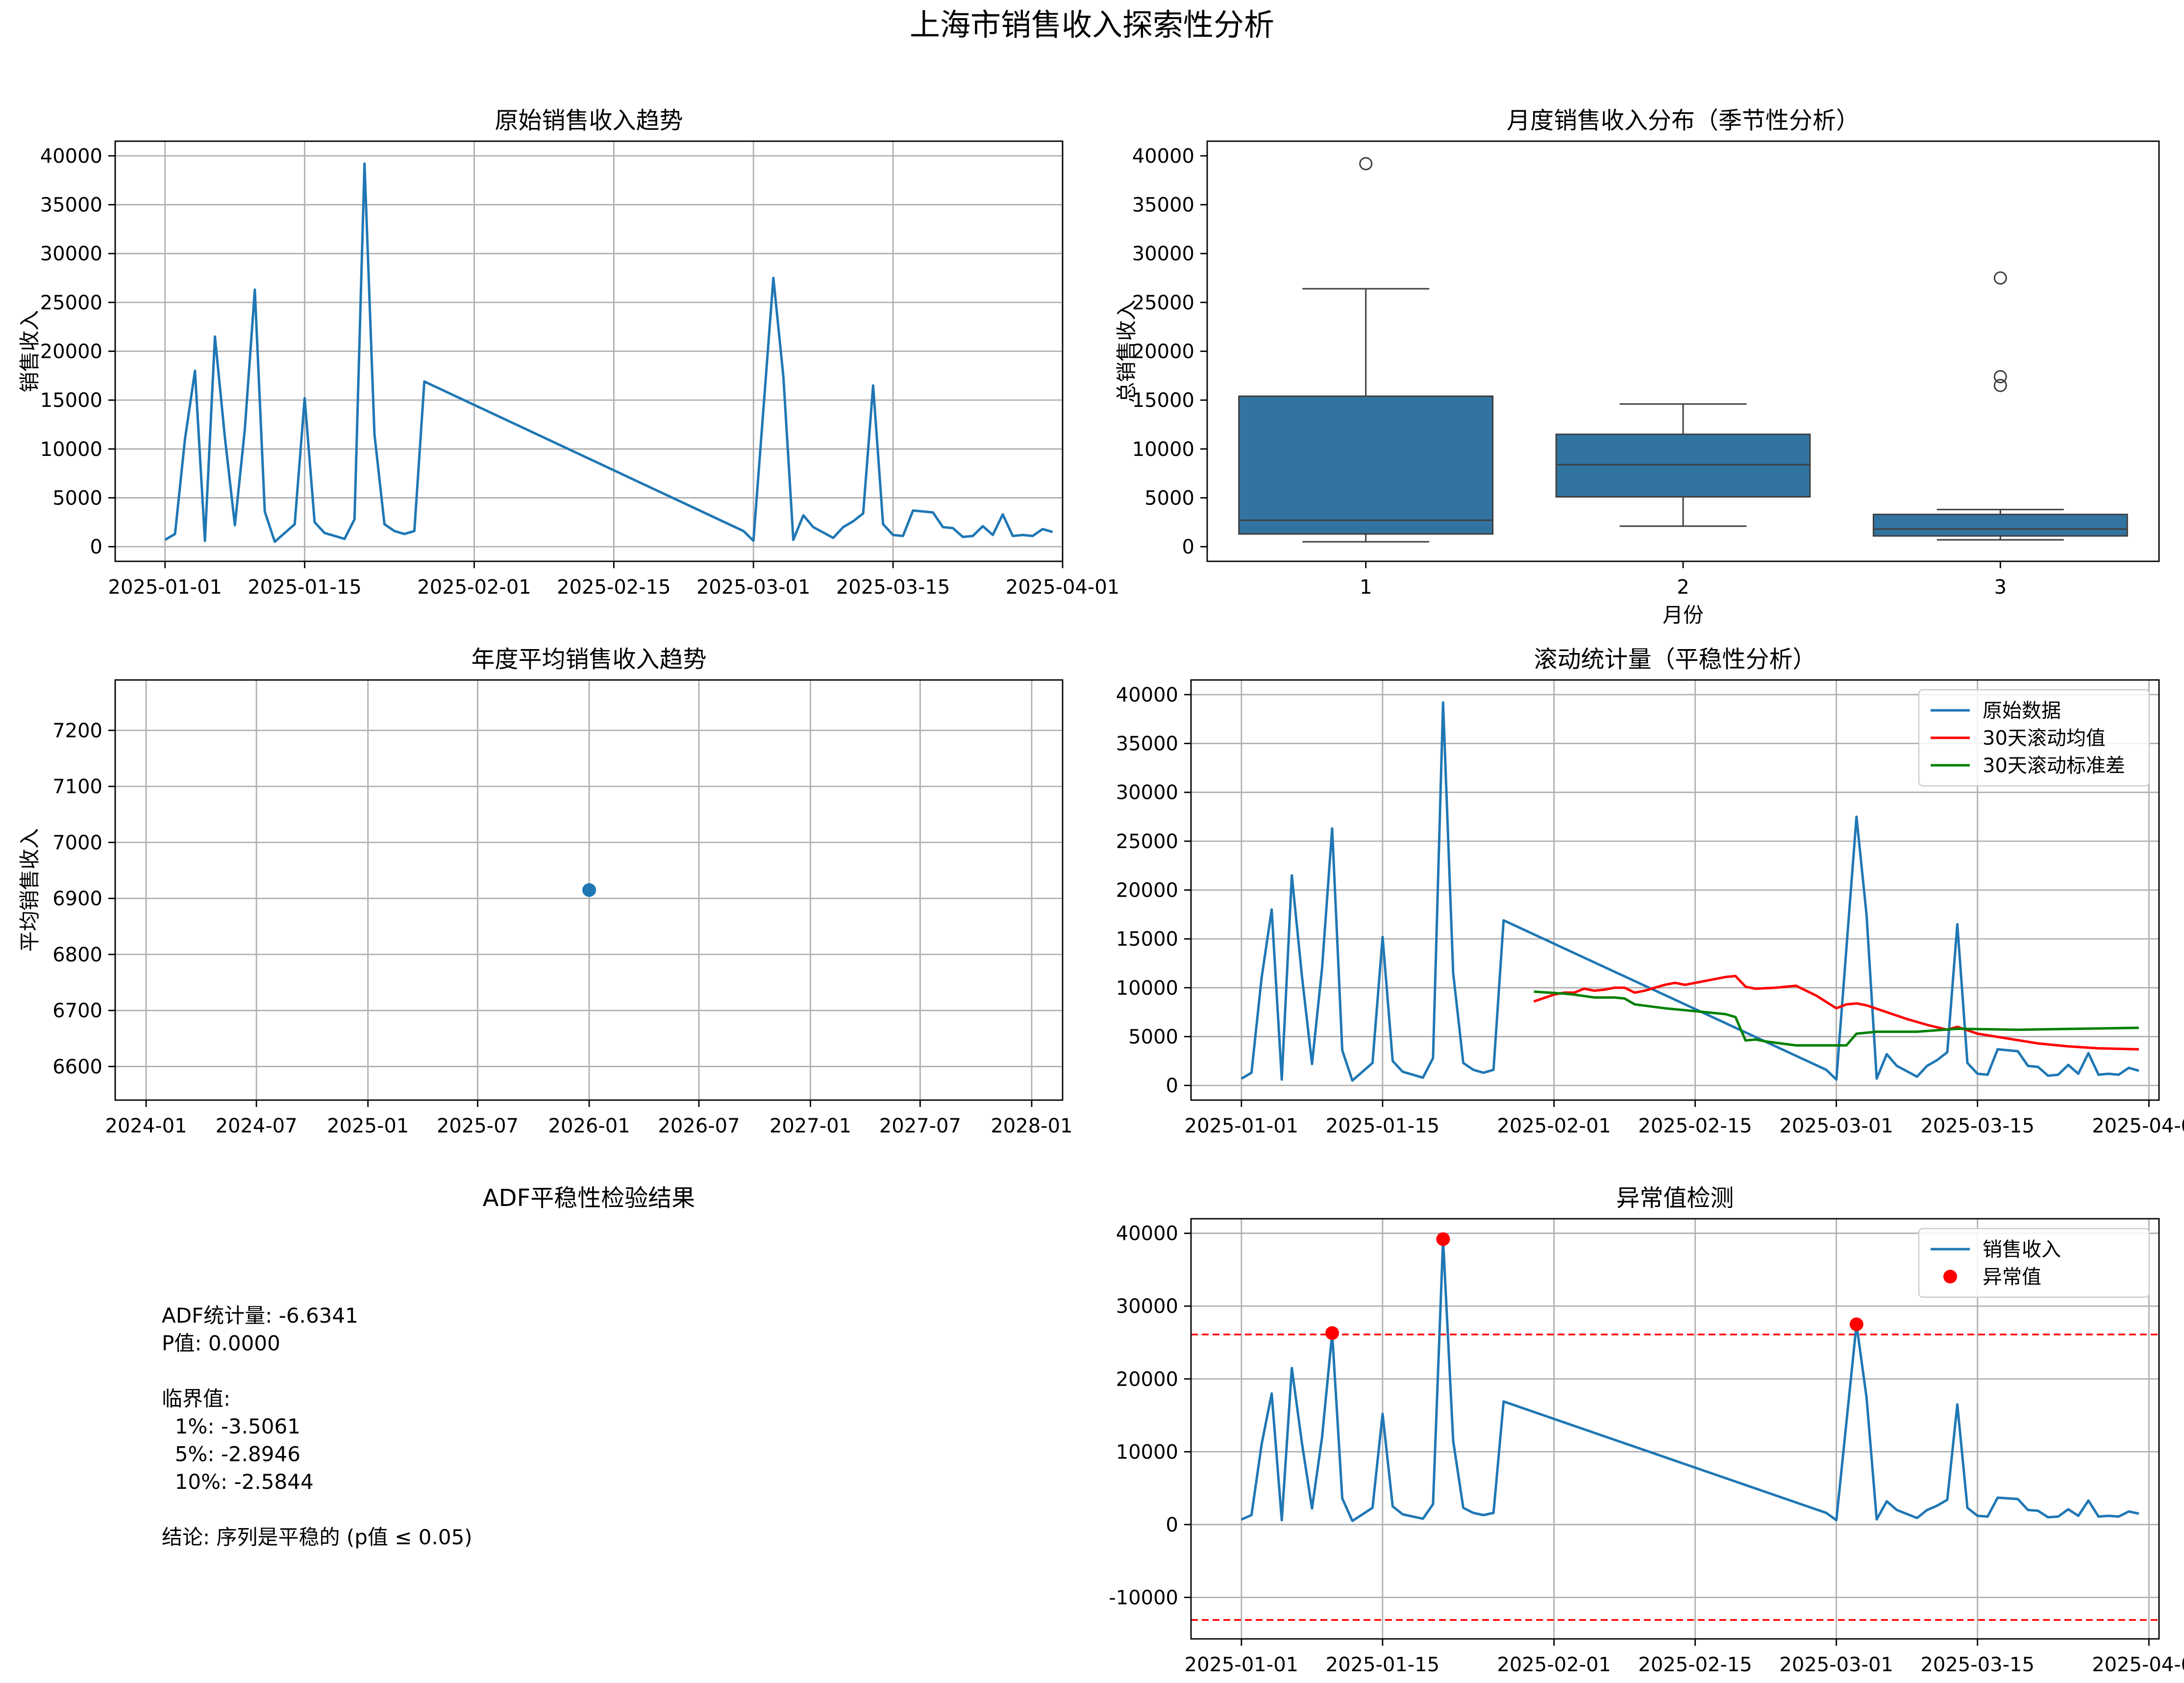 Image resolution: width=2184 pixels, height=1683 pixels. I want to click on chart-title: 月度销售收入分布（季节性分析）, so click(1683, 120).